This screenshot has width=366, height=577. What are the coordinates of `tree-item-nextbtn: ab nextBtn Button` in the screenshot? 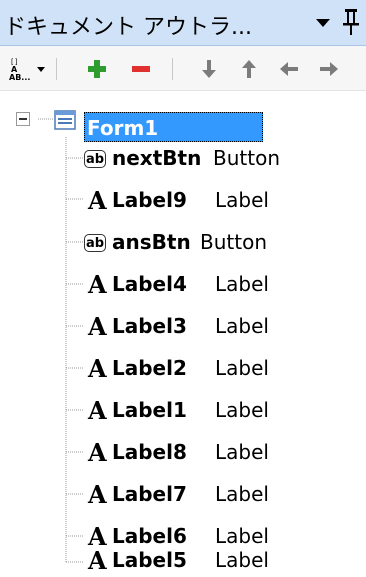 It's located at (183, 160).